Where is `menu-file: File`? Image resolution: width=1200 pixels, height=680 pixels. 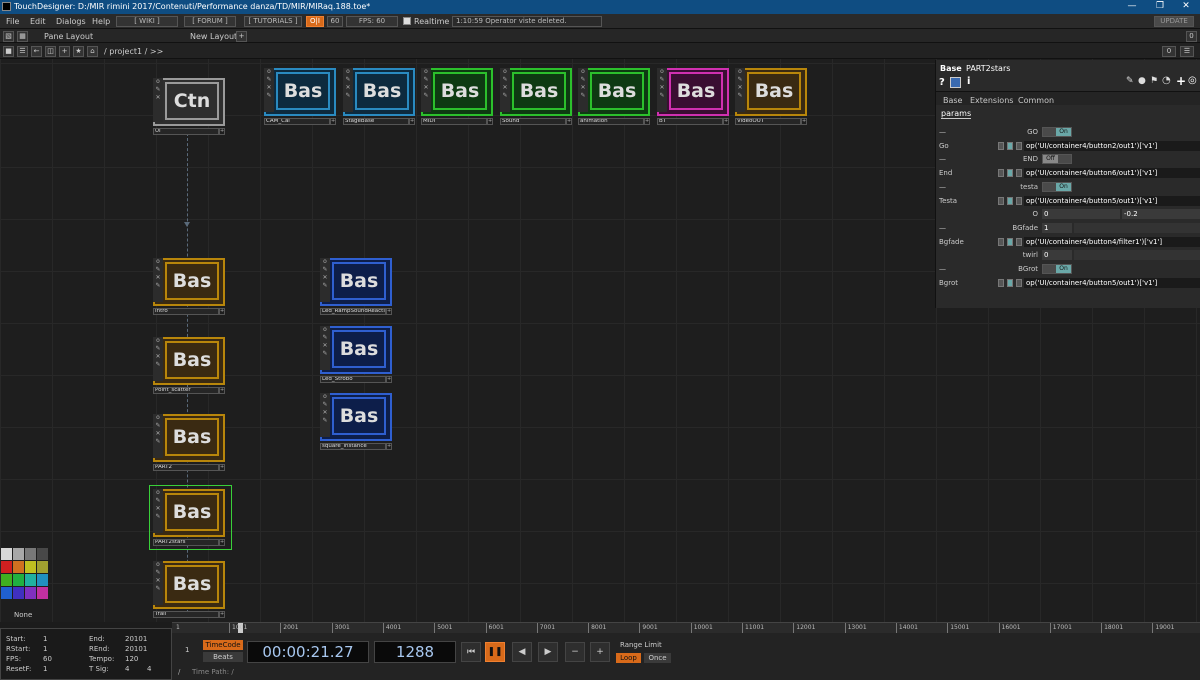 menu-file: File is located at coordinates (12, 21).